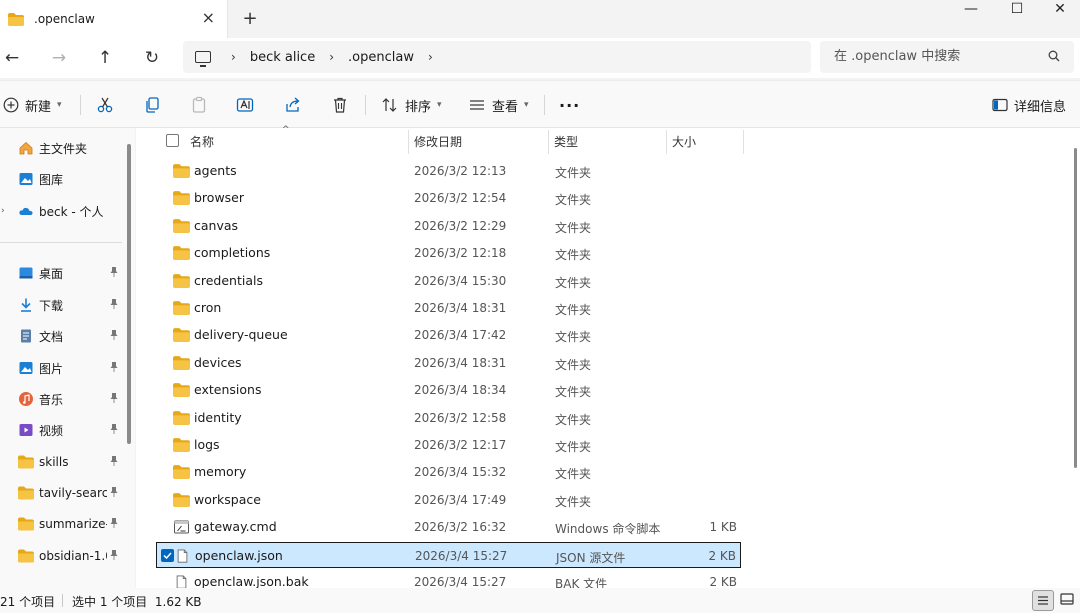 Image resolution: width=1080 pixels, height=613 pixels. What do you see at coordinates (569, 105) in the screenshot?
I see `more-options-button: ···` at bounding box center [569, 105].